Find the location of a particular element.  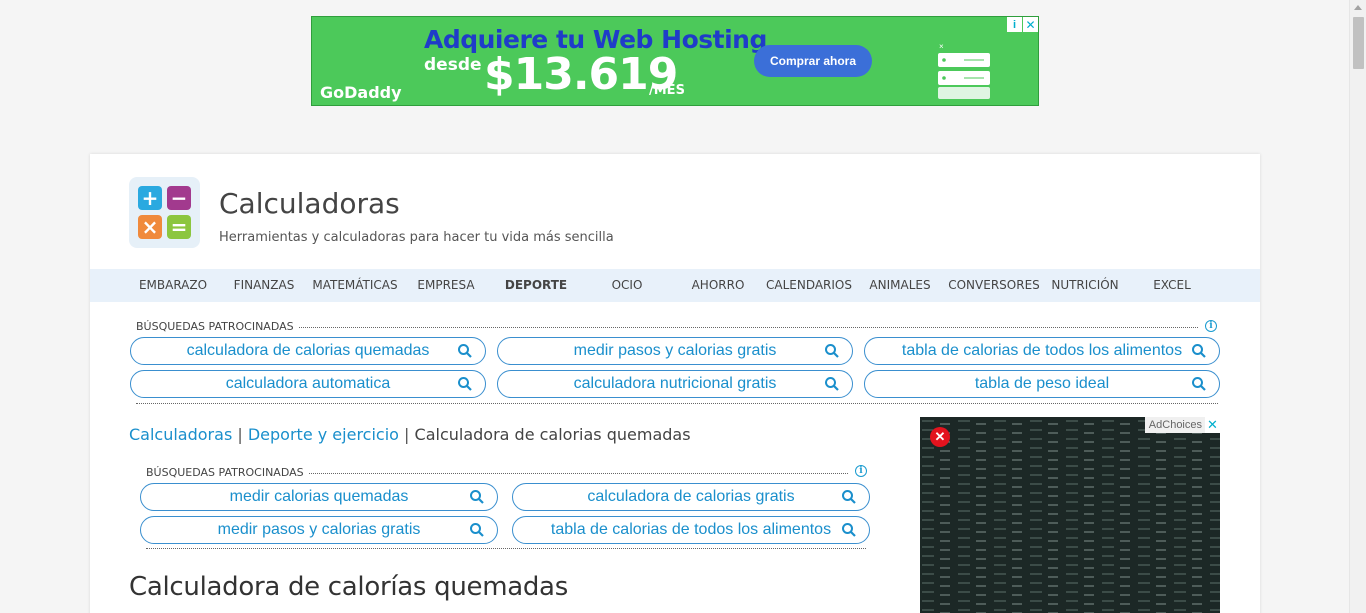

nav-item-conversores: CONVERSORES is located at coordinates (994, 285).